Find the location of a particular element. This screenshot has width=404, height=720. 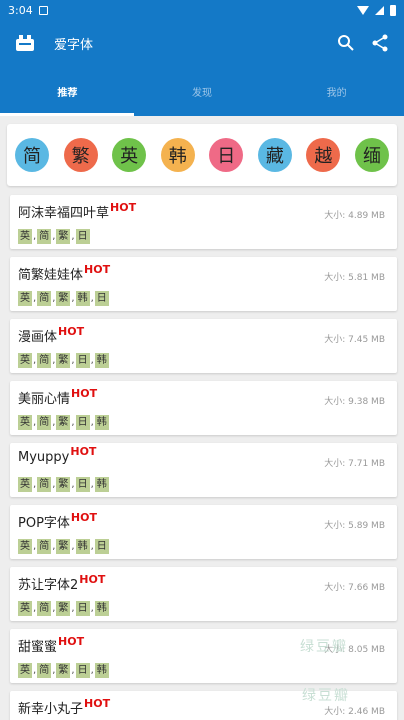

font-name-text: POP字体 is located at coordinates (44, 523).